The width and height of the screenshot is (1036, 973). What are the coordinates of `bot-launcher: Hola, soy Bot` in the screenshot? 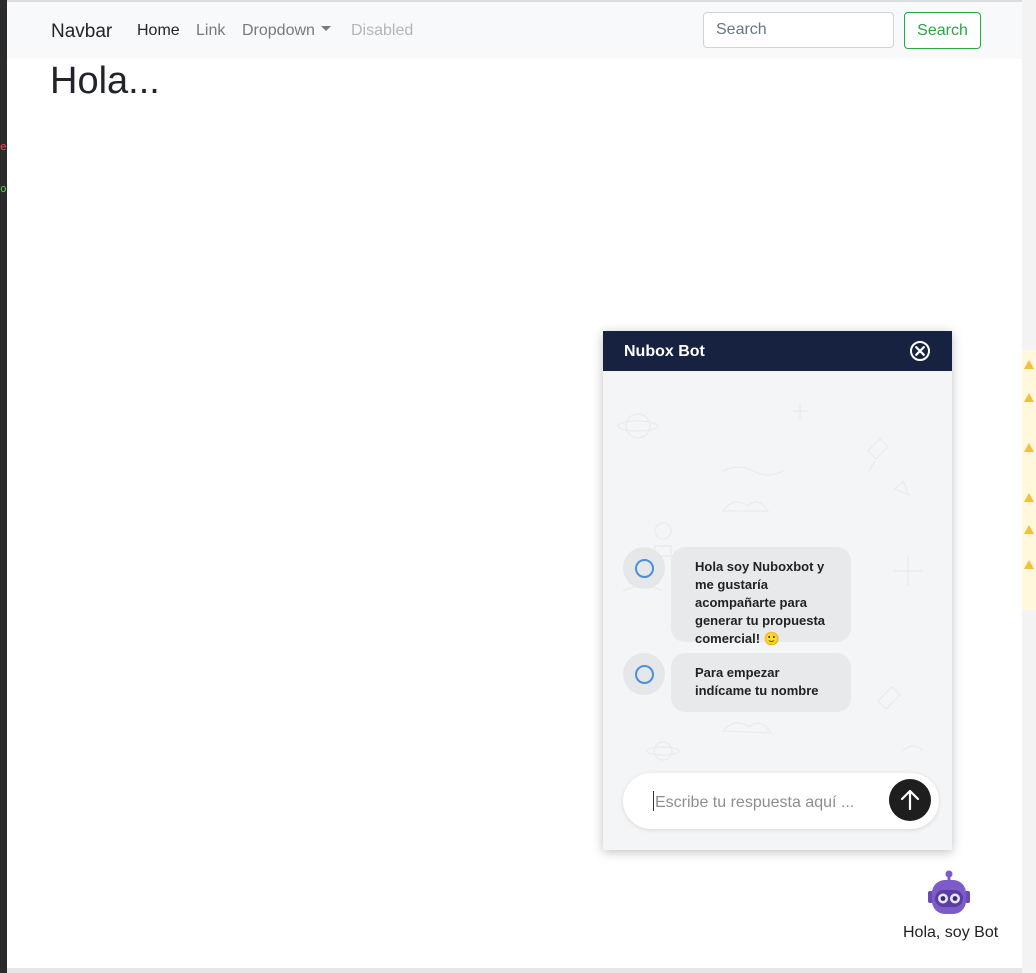 It's located at (952, 910).